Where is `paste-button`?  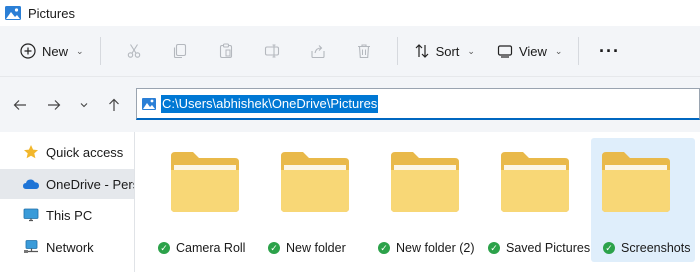
paste-button is located at coordinates (226, 51).